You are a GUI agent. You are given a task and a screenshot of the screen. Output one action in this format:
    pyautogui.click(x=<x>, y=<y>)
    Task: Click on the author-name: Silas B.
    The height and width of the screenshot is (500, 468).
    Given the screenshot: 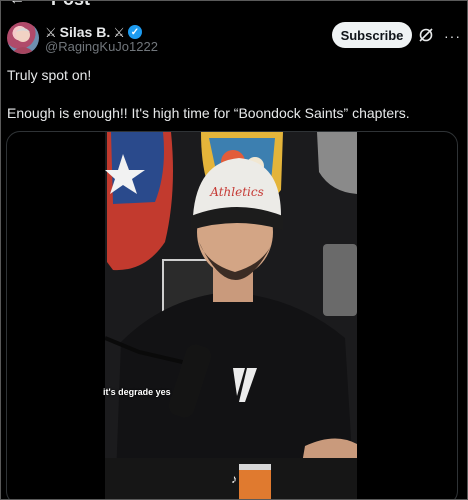 What is the action you would take?
    pyautogui.click(x=85, y=32)
    